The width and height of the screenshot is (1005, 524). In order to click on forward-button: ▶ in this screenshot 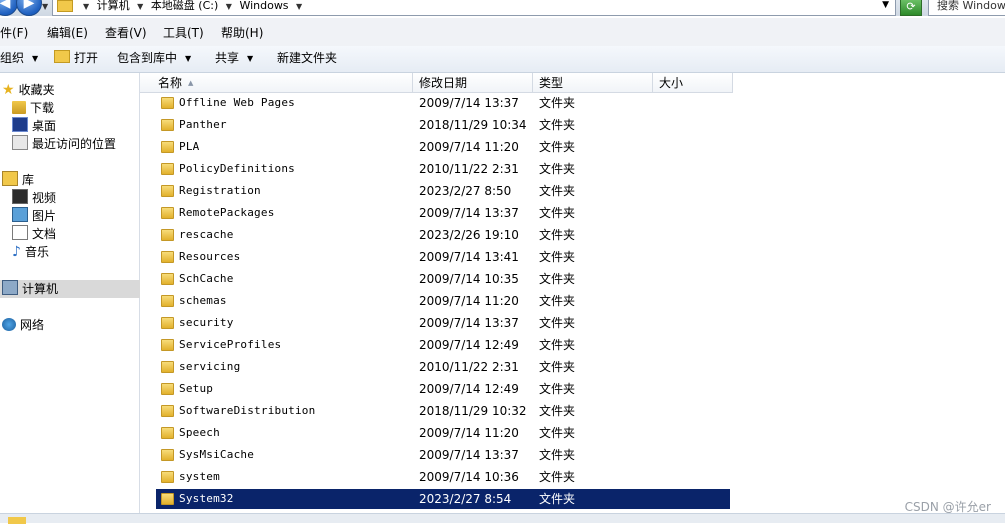, I will do `click(29, 8)`.